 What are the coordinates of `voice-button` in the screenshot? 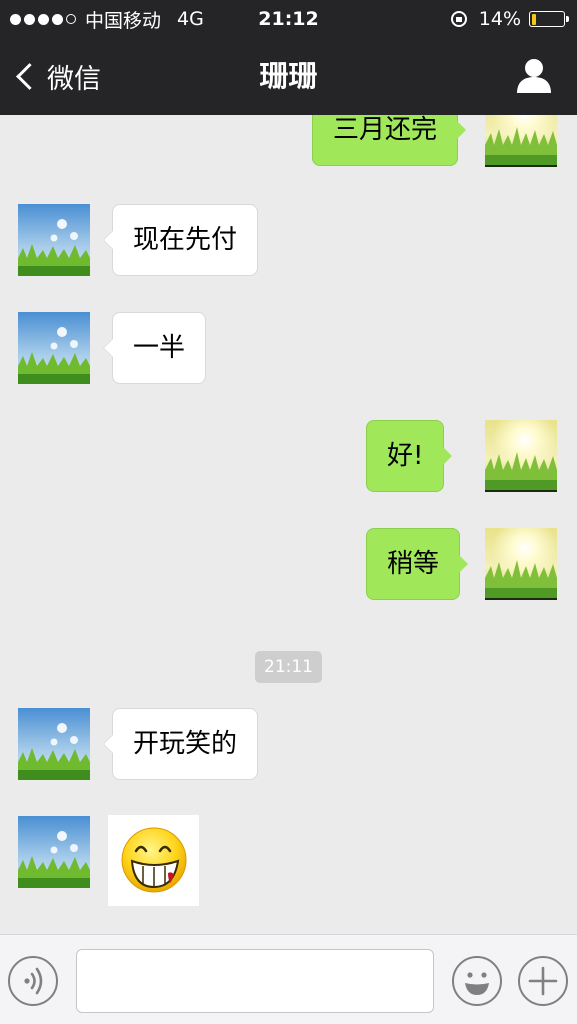 It's located at (33, 981).